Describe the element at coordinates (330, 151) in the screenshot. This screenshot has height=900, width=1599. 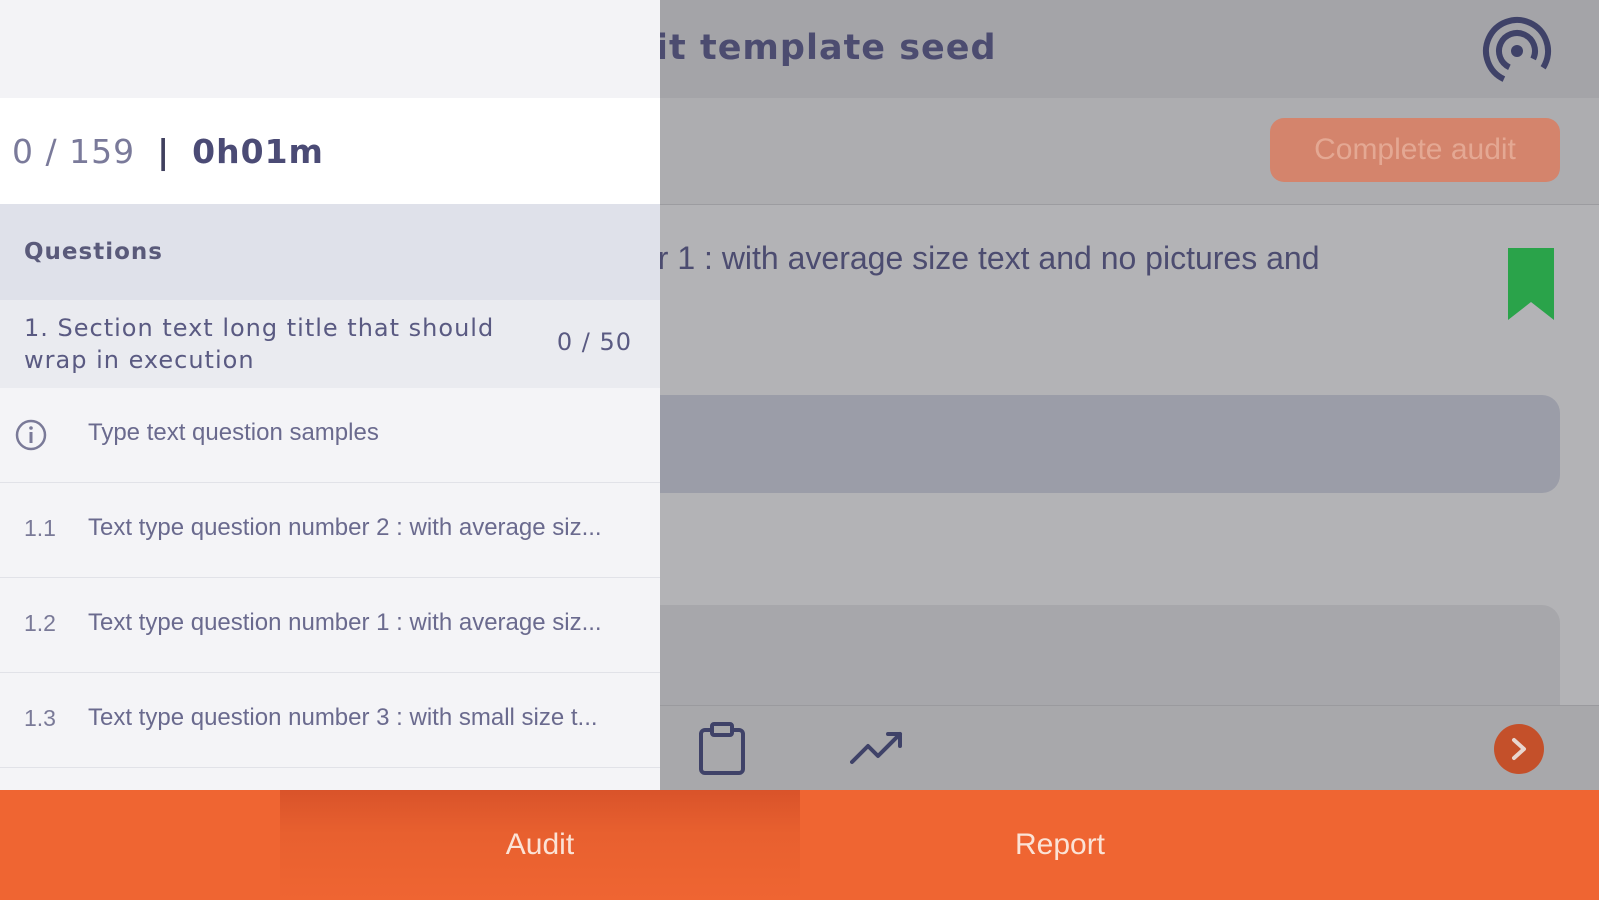
I see `audit-progress: 0 / 159 | 0h01m` at that location.